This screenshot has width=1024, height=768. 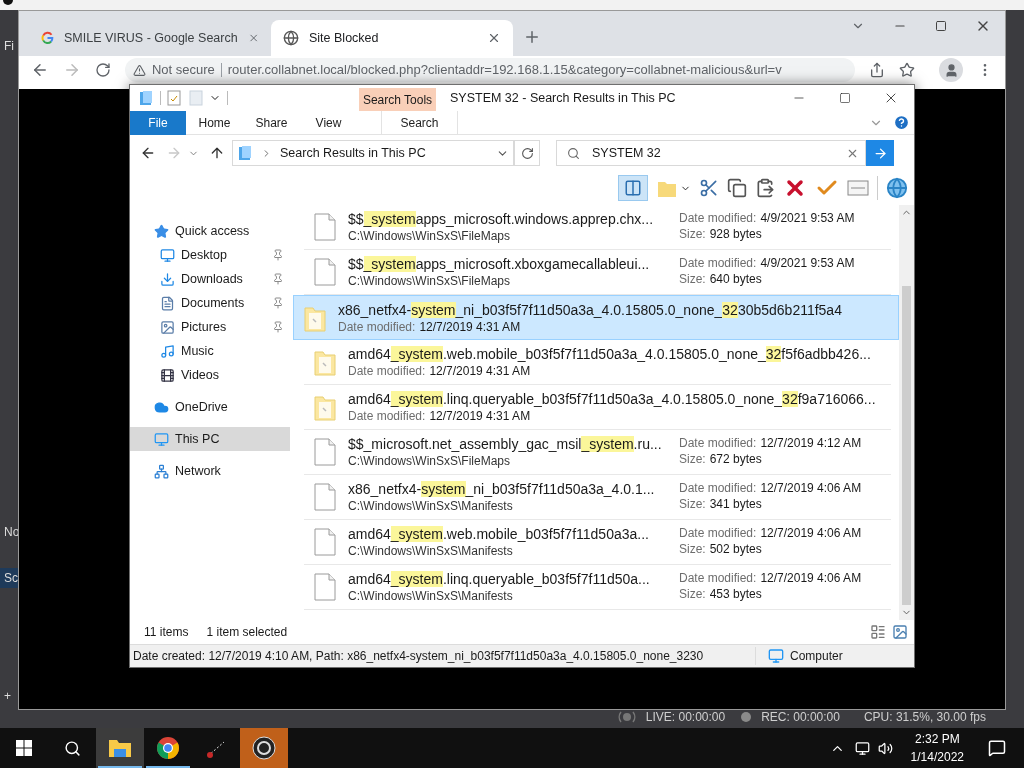 I want to click on file-row: amd64_system.linq.queryable_b03f5f7f11d50a3a_4.0.15805.0_none_32f9a716066... Date modified: 12/7/2019 4:31 AM, so click(x=597, y=407).